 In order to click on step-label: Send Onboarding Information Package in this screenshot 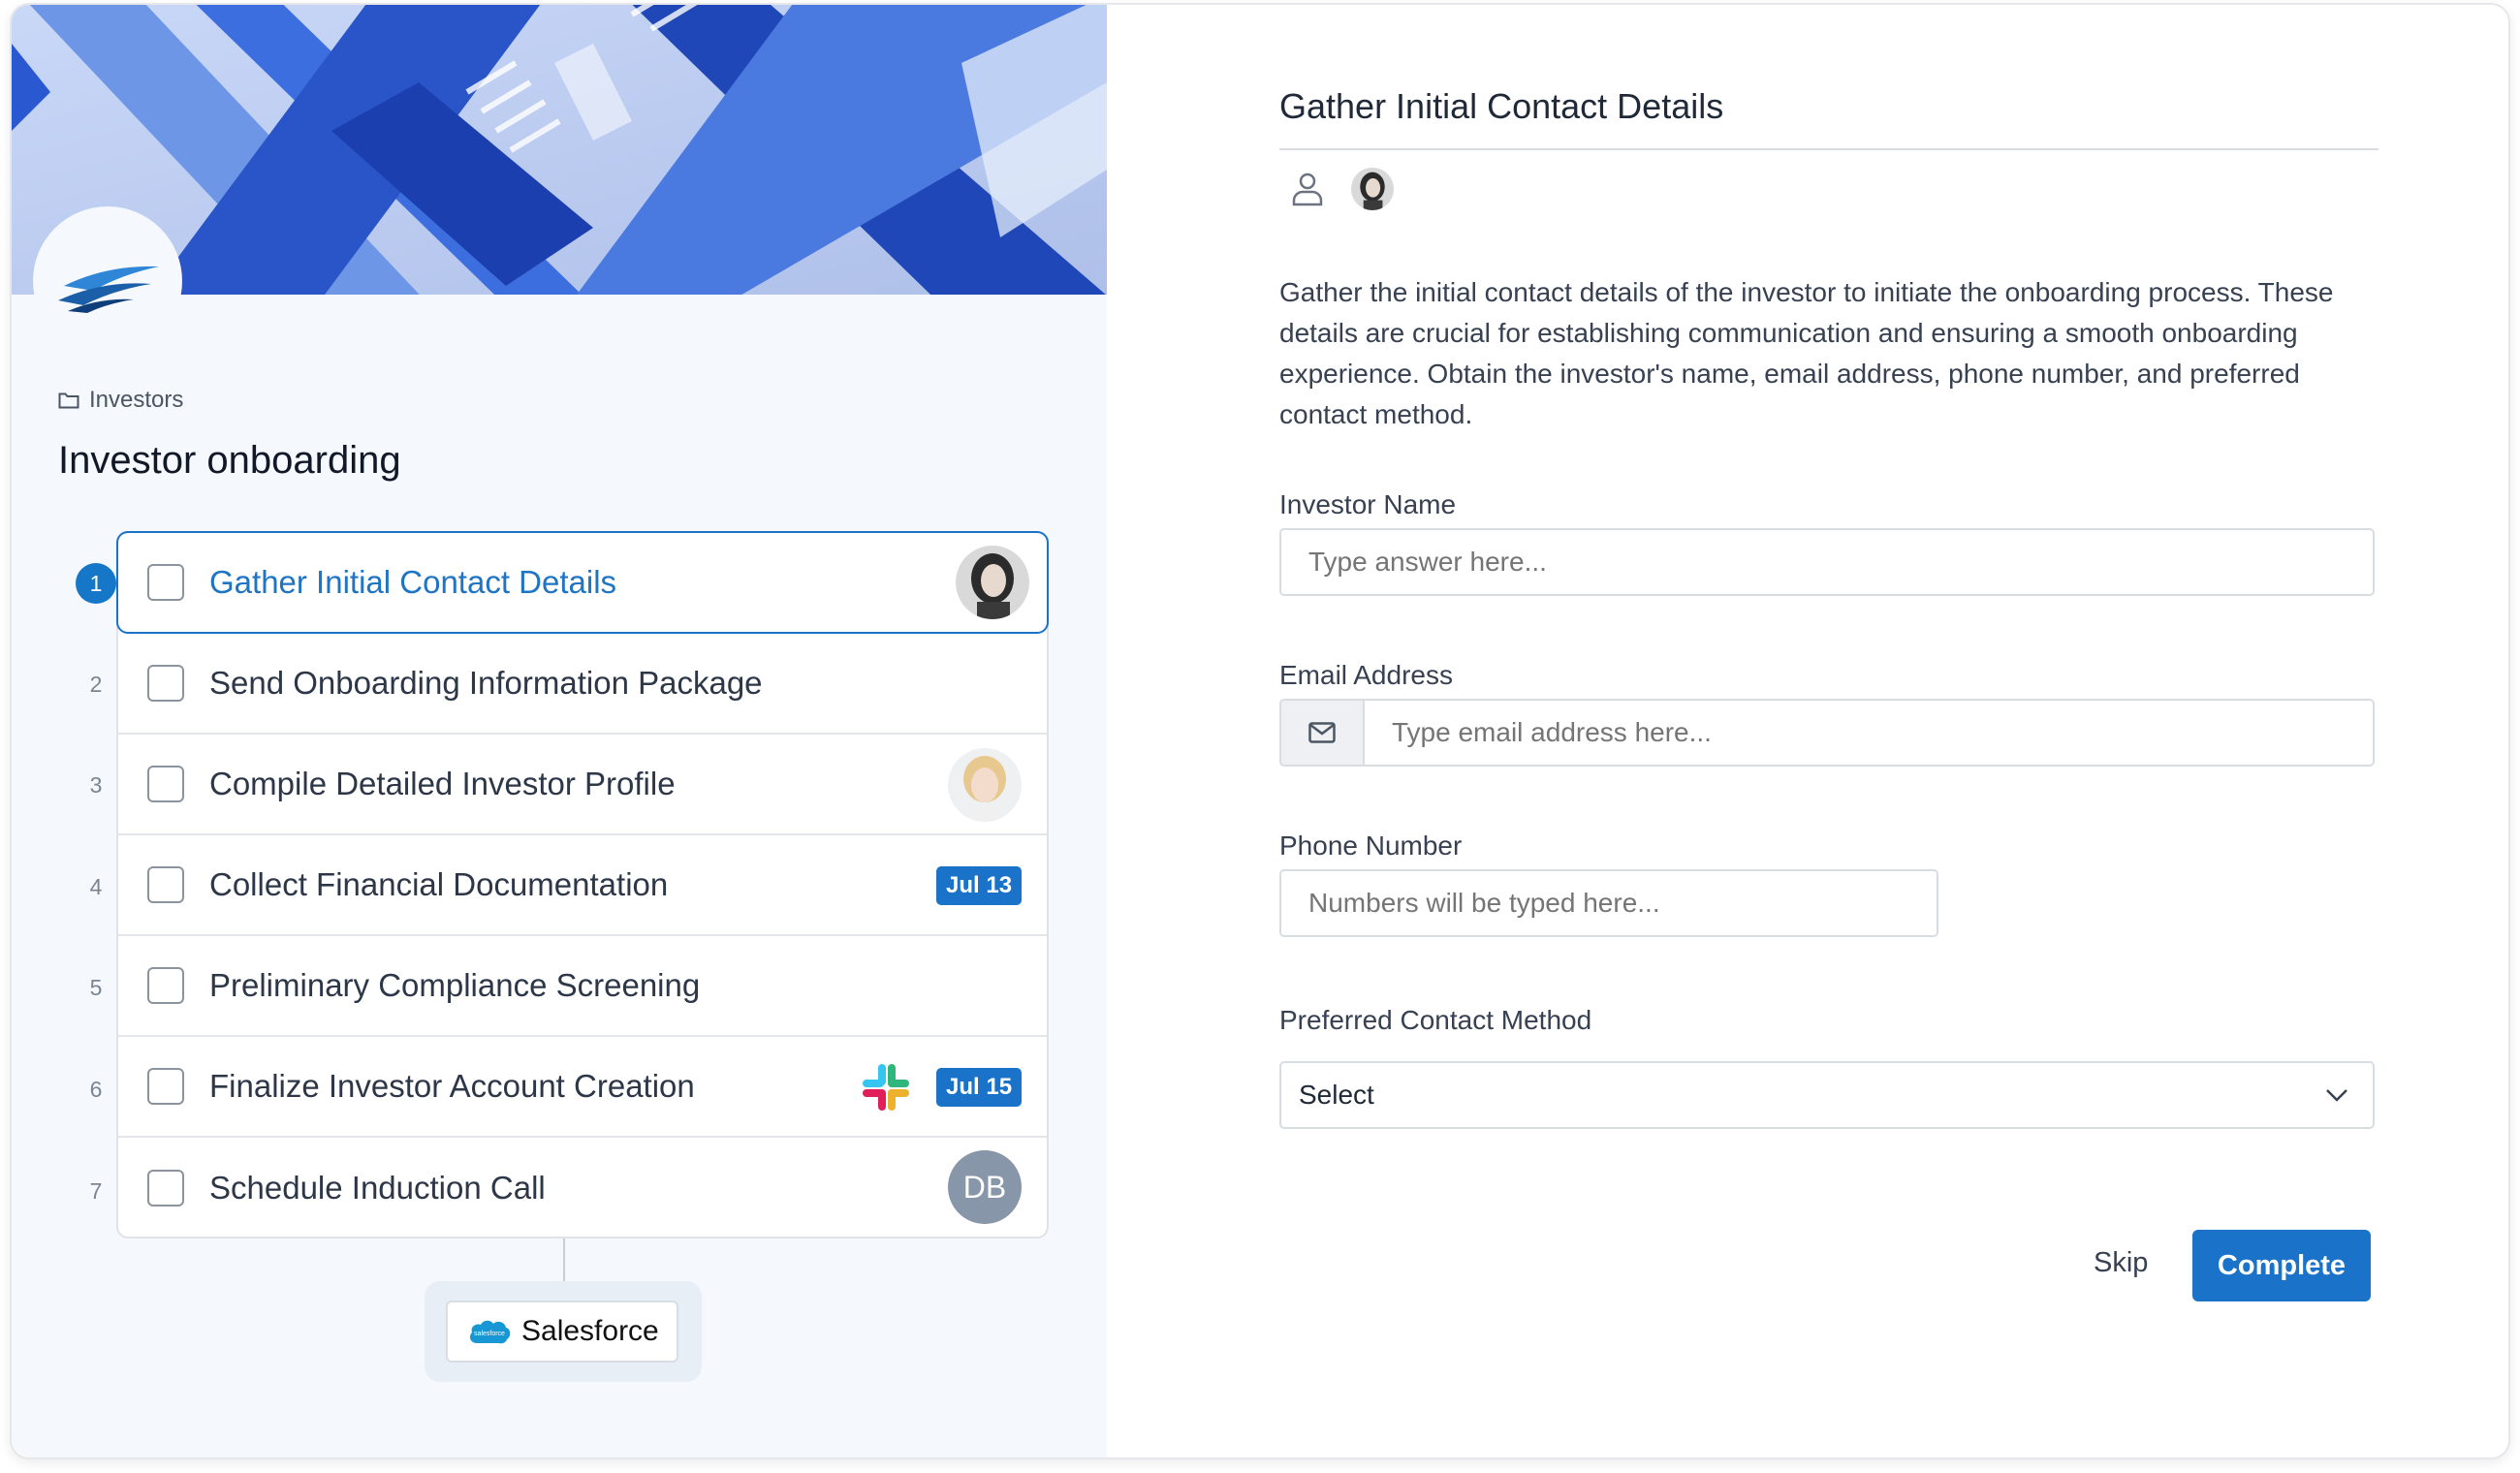, I will do `click(486, 683)`.